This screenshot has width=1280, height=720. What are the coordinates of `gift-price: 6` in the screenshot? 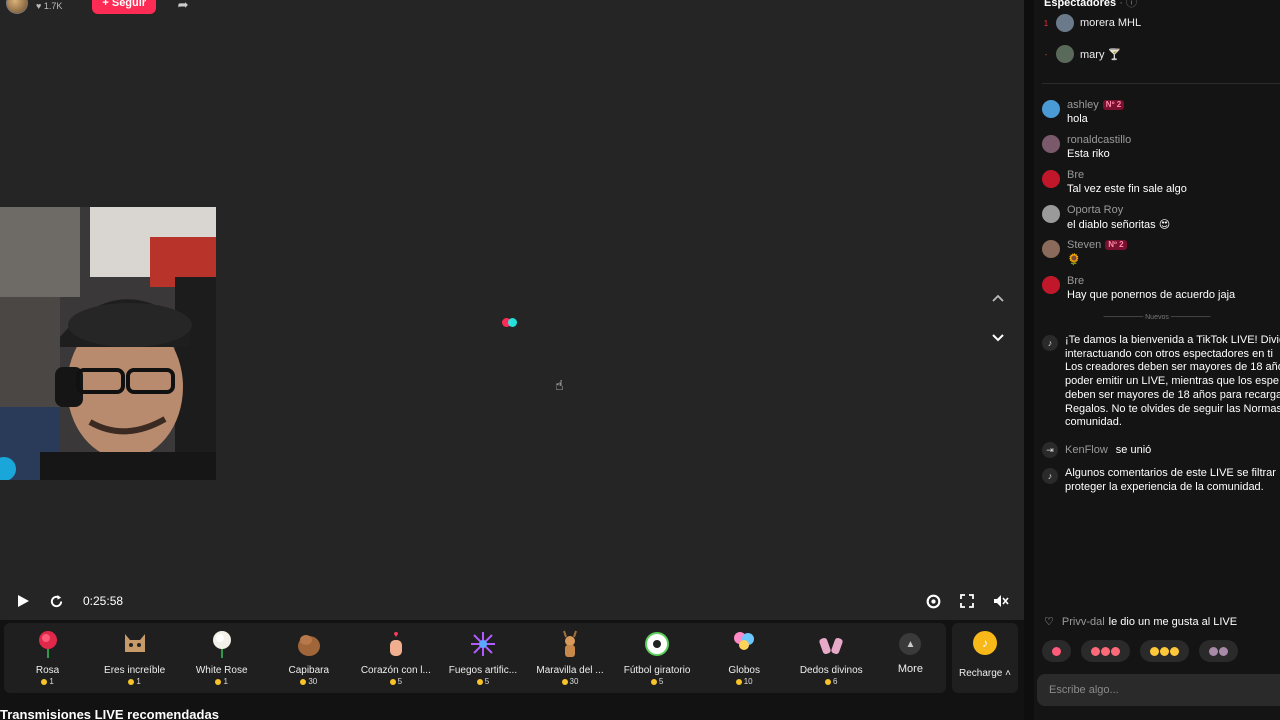 It's located at (831, 681).